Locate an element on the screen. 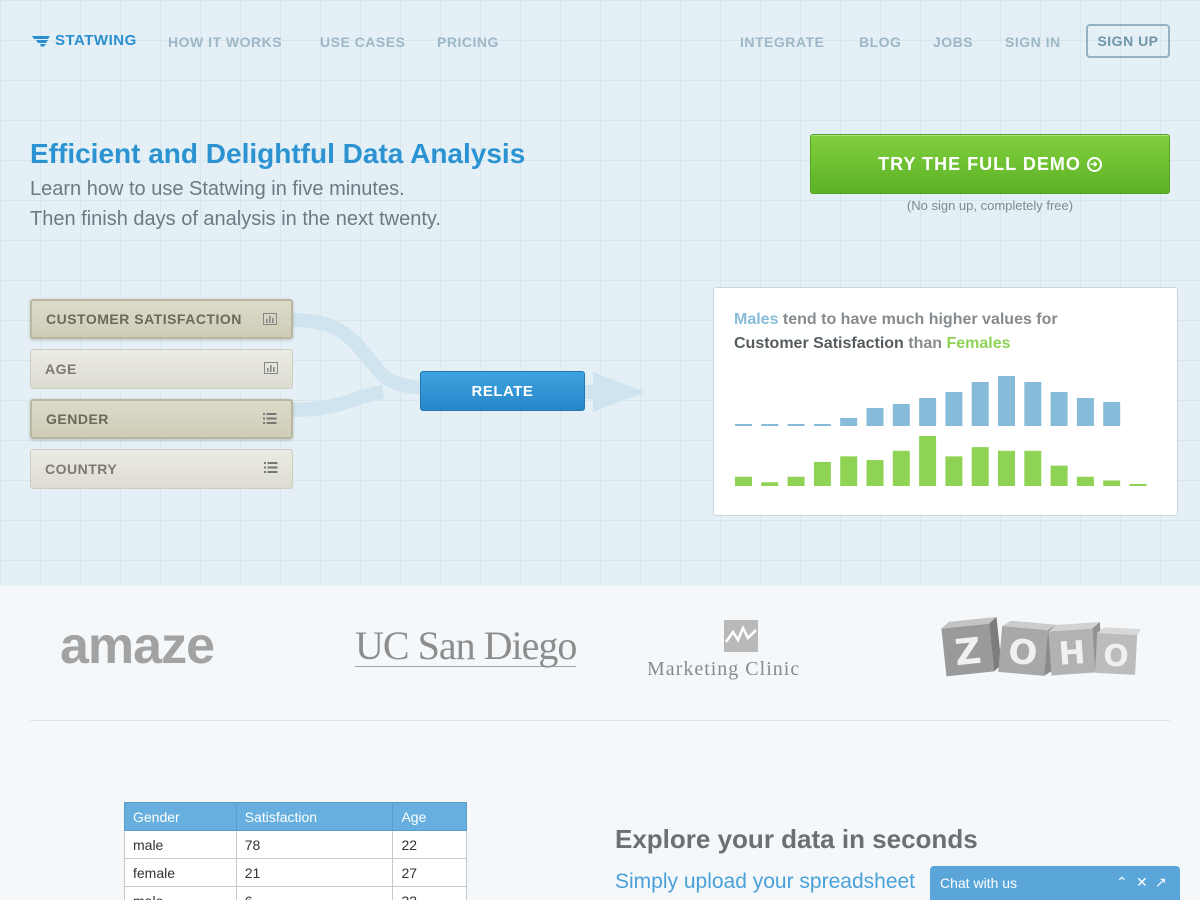 This screenshot has height=900, width=1200. result-group-males: Males is located at coordinates (756, 319).